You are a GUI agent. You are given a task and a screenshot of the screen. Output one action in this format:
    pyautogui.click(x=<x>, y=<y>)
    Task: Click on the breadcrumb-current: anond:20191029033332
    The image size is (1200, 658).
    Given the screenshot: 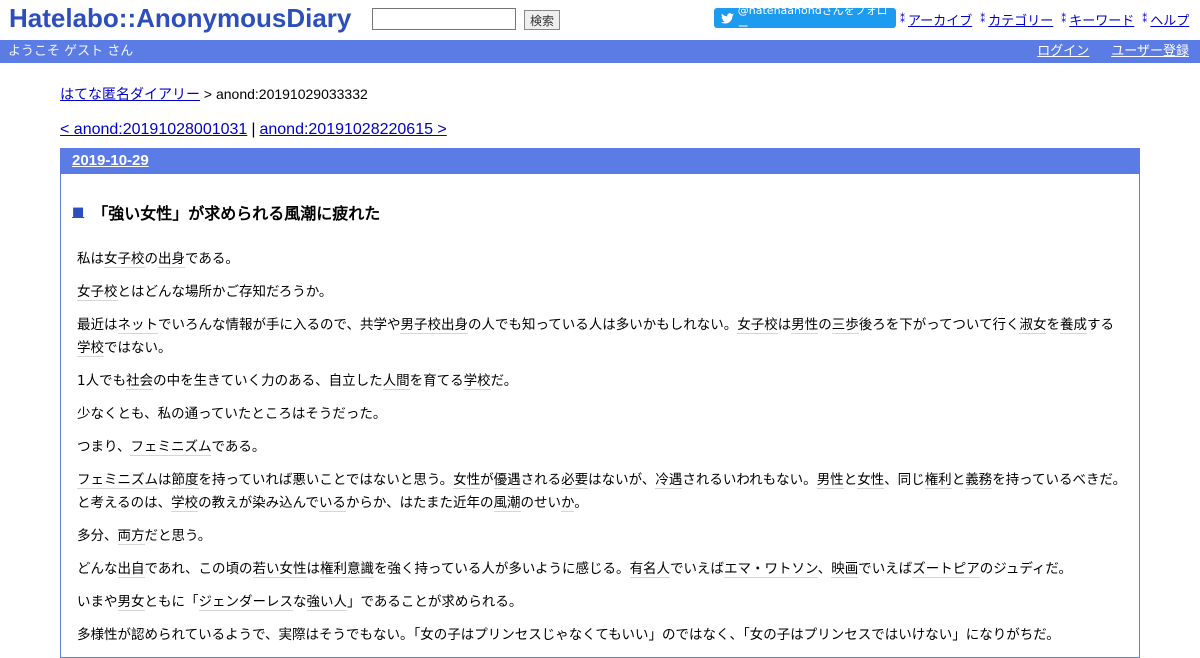 What is the action you would take?
    pyautogui.click(x=291, y=94)
    